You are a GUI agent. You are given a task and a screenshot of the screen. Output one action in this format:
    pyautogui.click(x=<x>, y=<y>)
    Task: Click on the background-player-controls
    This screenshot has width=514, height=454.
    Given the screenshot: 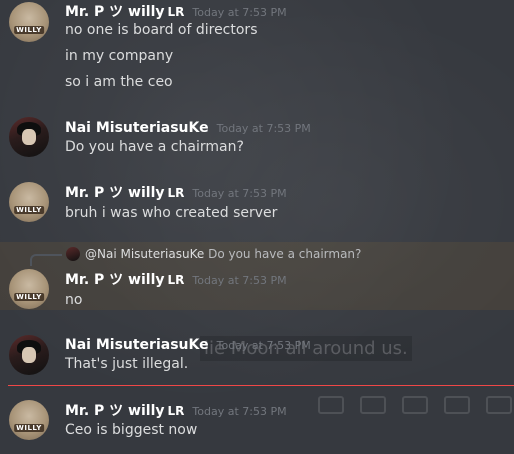 What is the action you would take?
    pyautogui.click(x=416, y=405)
    